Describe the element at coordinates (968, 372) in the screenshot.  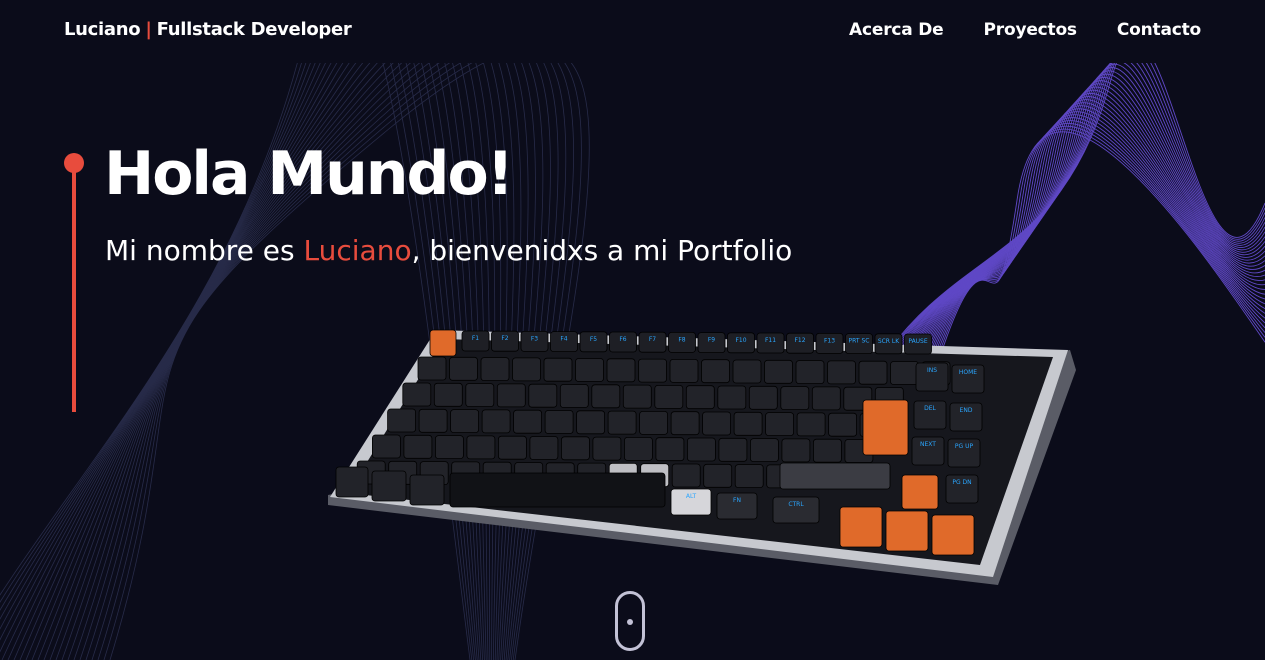
I see `svg-text: HOME` at that location.